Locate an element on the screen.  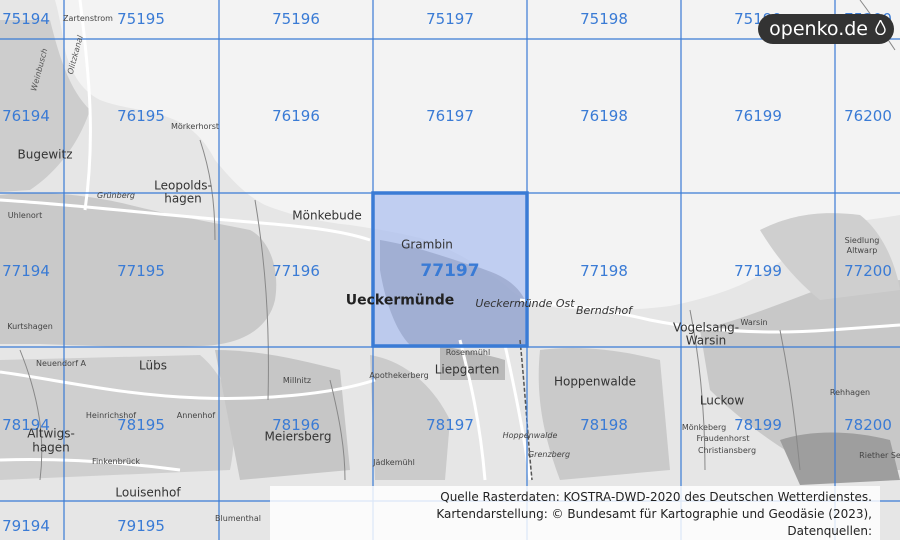
place-siedlung-2: Altwarp is located at coordinates (862, 250).